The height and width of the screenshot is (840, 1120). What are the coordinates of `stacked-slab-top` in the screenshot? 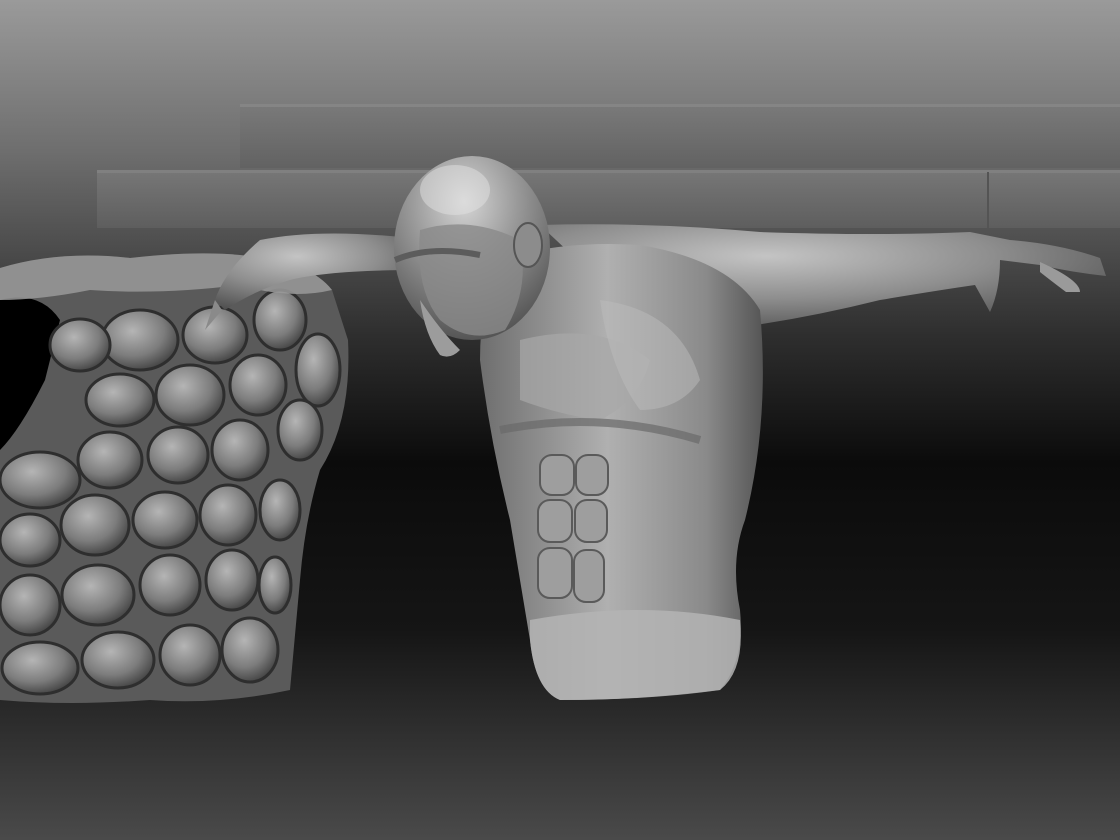 It's located at (680, 136).